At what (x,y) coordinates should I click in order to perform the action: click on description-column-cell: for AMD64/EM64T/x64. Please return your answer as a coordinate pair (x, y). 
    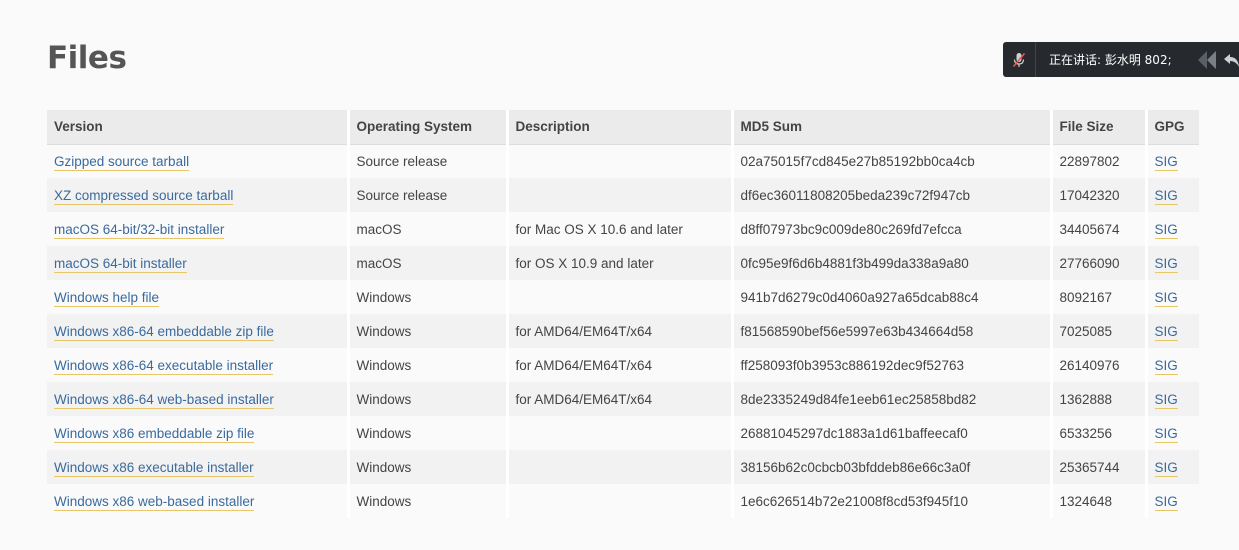
    Looking at the image, I should click on (620, 365).